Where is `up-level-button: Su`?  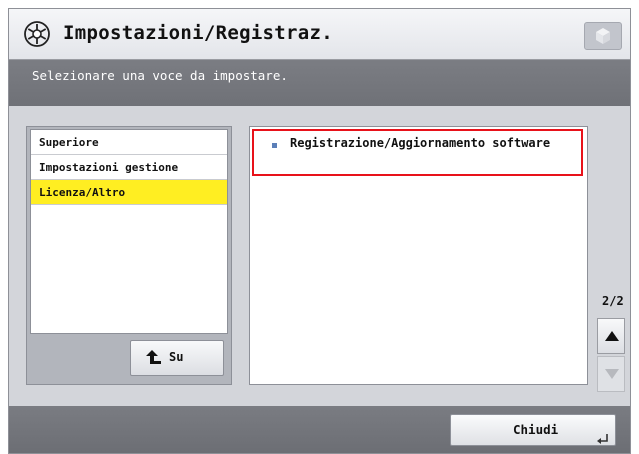 up-level-button: Su is located at coordinates (177, 358).